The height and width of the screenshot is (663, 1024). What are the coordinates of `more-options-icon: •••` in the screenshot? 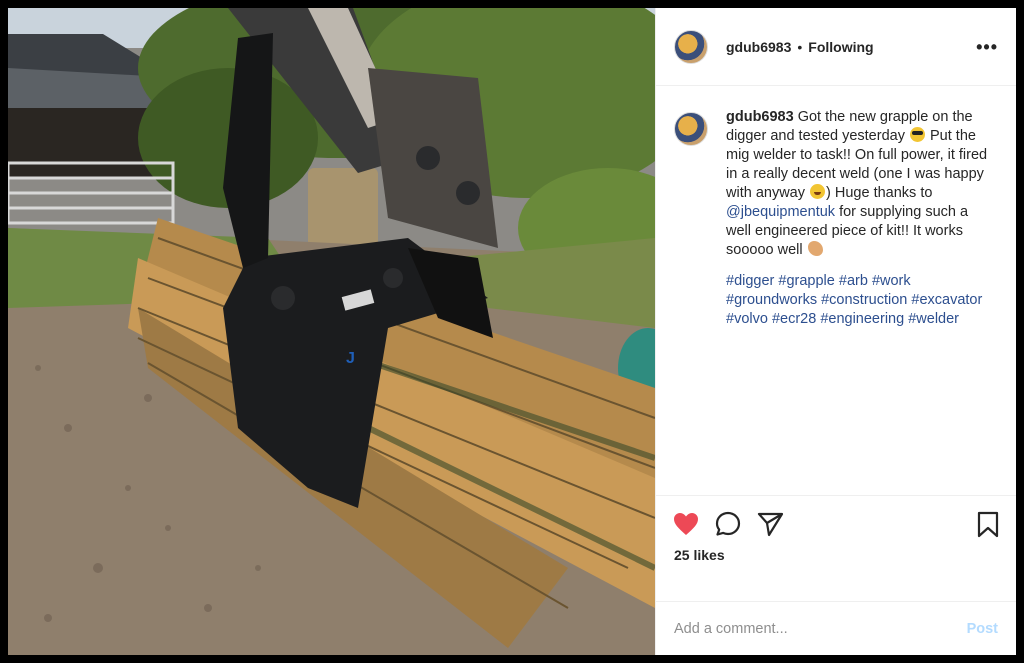 It's located at (987, 47).